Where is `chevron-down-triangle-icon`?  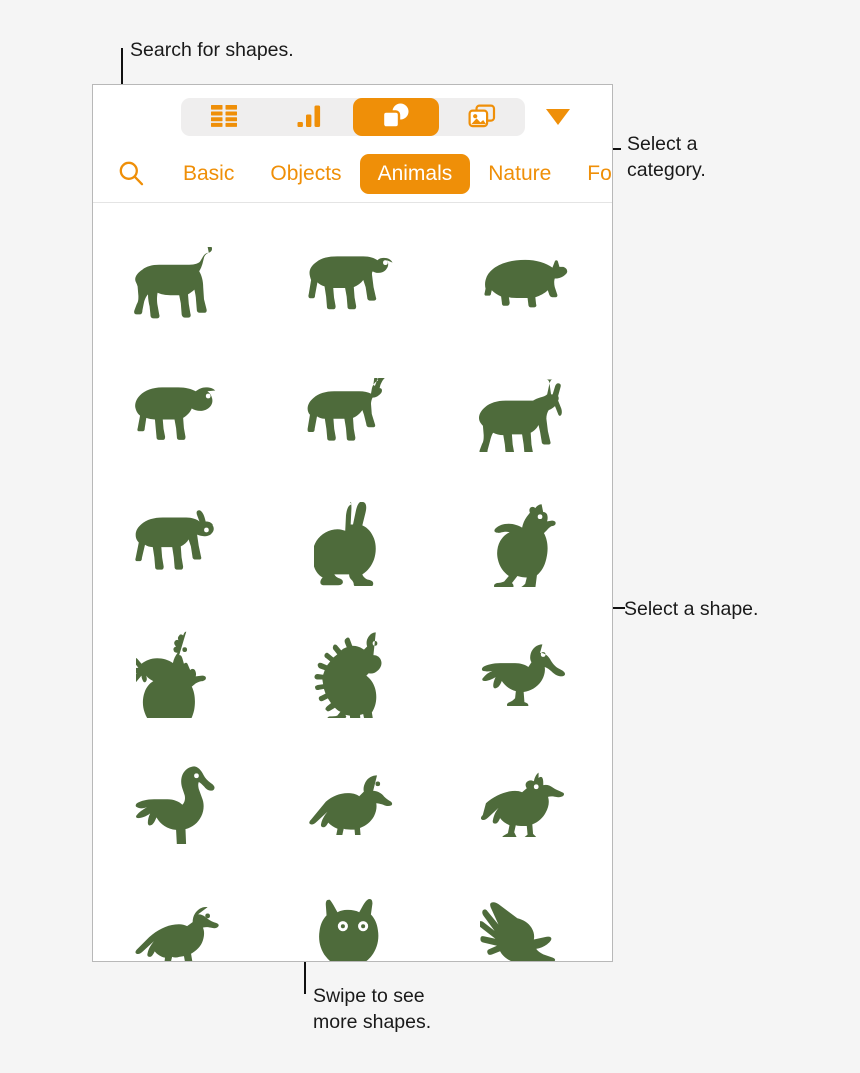
chevron-down-triangle-icon is located at coordinates (558, 117).